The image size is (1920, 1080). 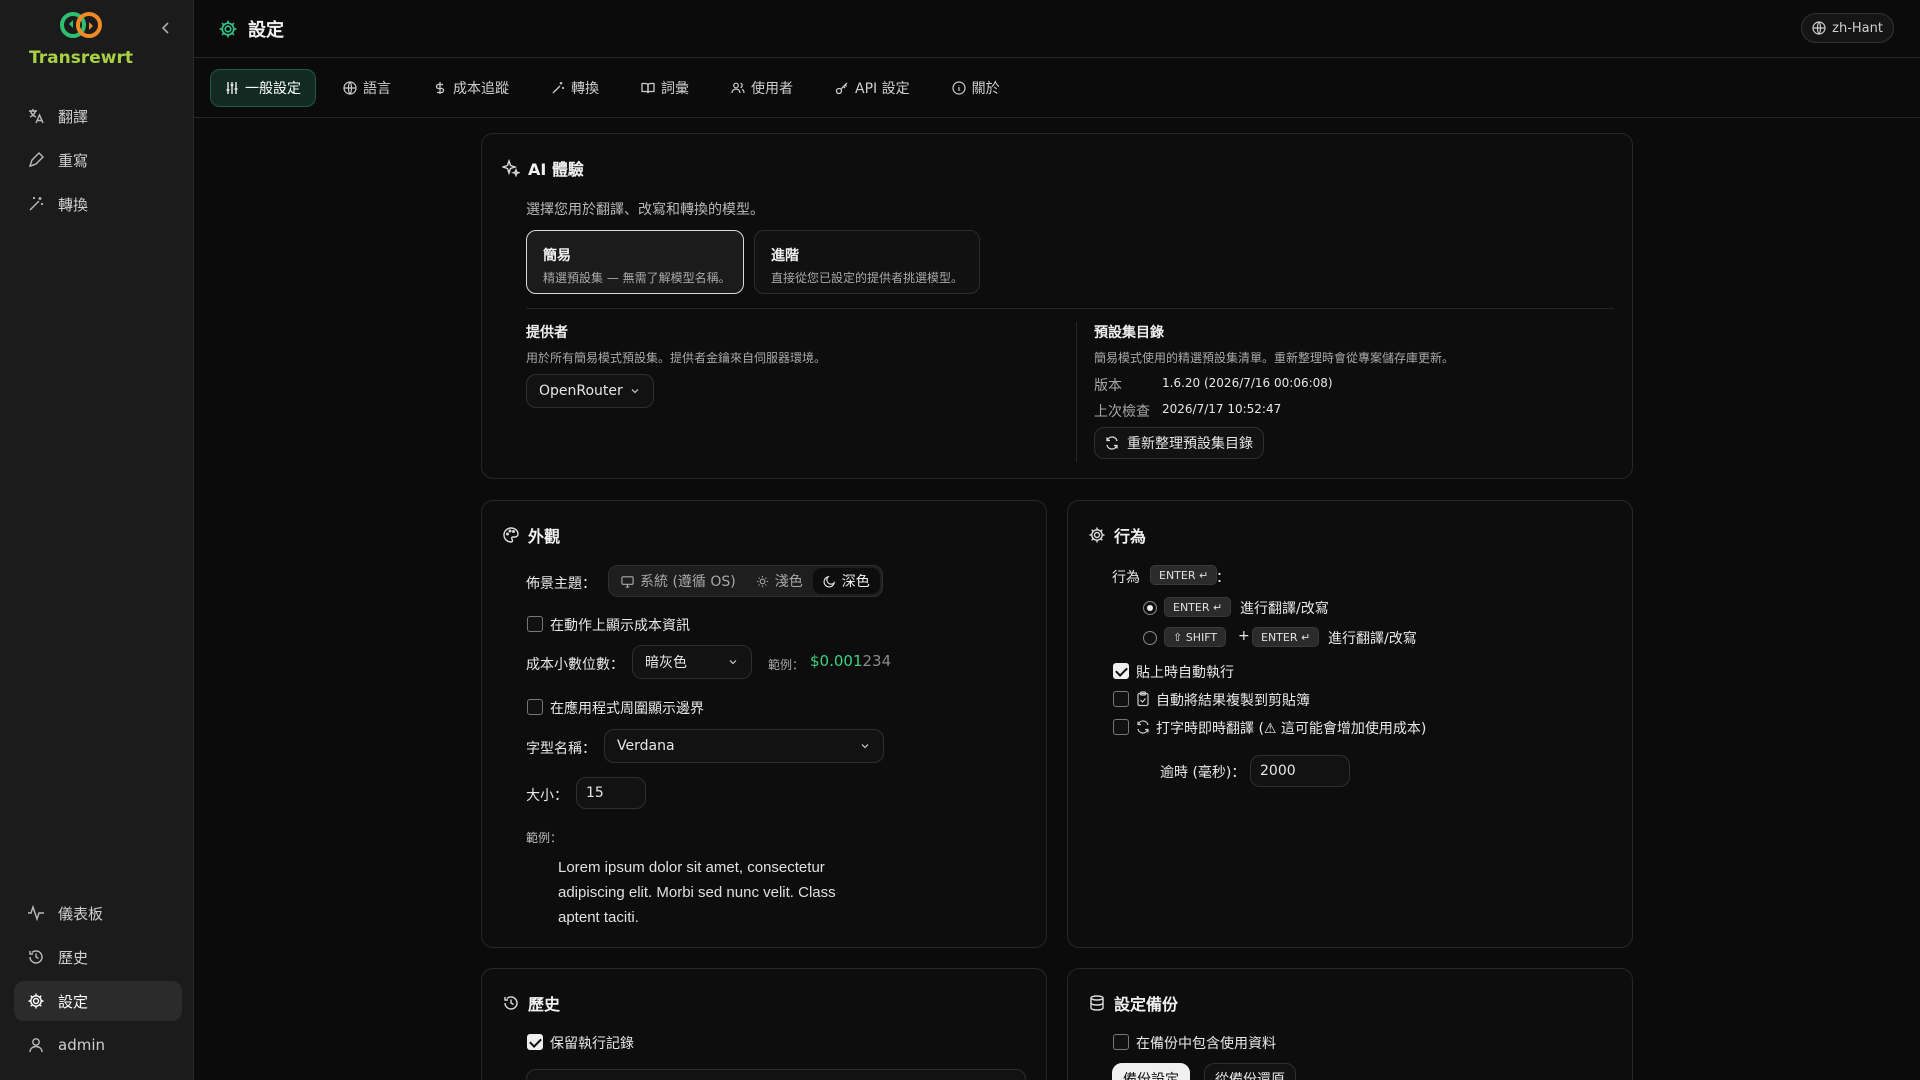 What do you see at coordinates (1143, 699) in the screenshot?
I see `clipboard-icon` at bounding box center [1143, 699].